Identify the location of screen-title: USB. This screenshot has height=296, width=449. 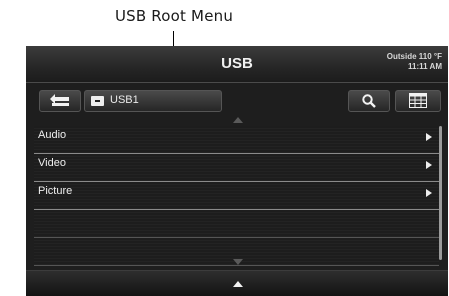
(237, 63).